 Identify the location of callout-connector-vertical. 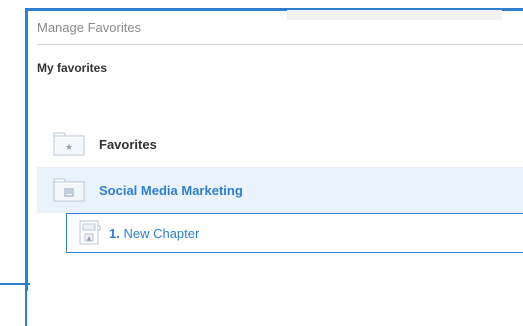
(26, 304).